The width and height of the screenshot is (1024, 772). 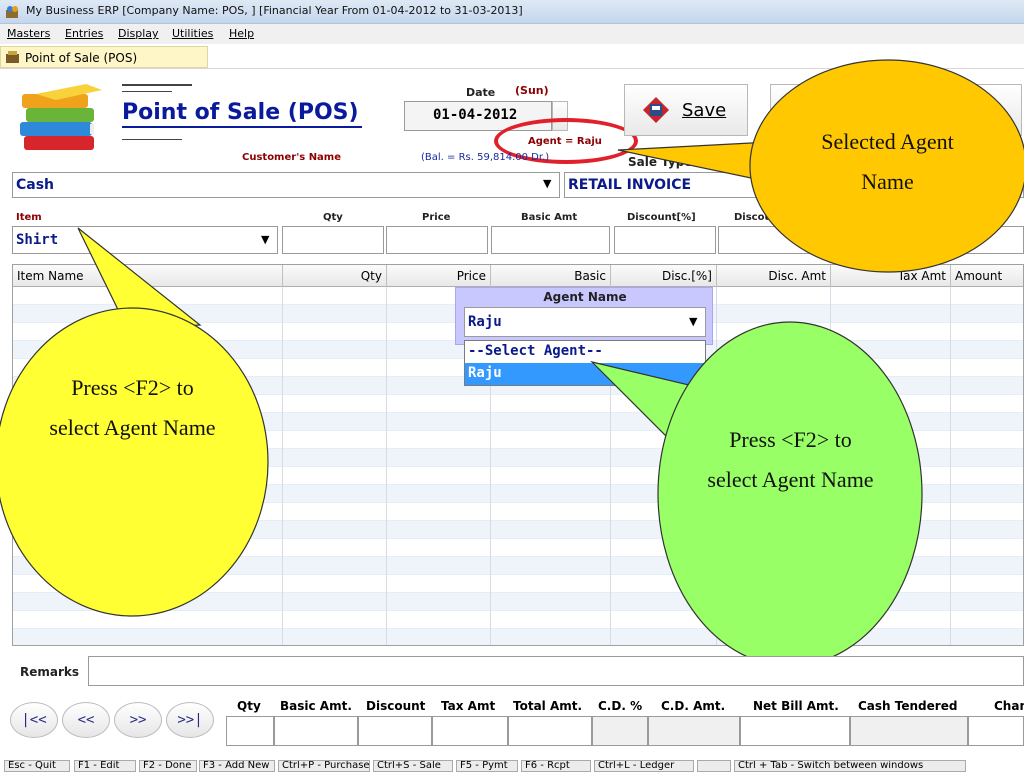 What do you see at coordinates (145, 240) in the screenshot?
I see `item-combobox: Shirt ▼` at bounding box center [145, 240].